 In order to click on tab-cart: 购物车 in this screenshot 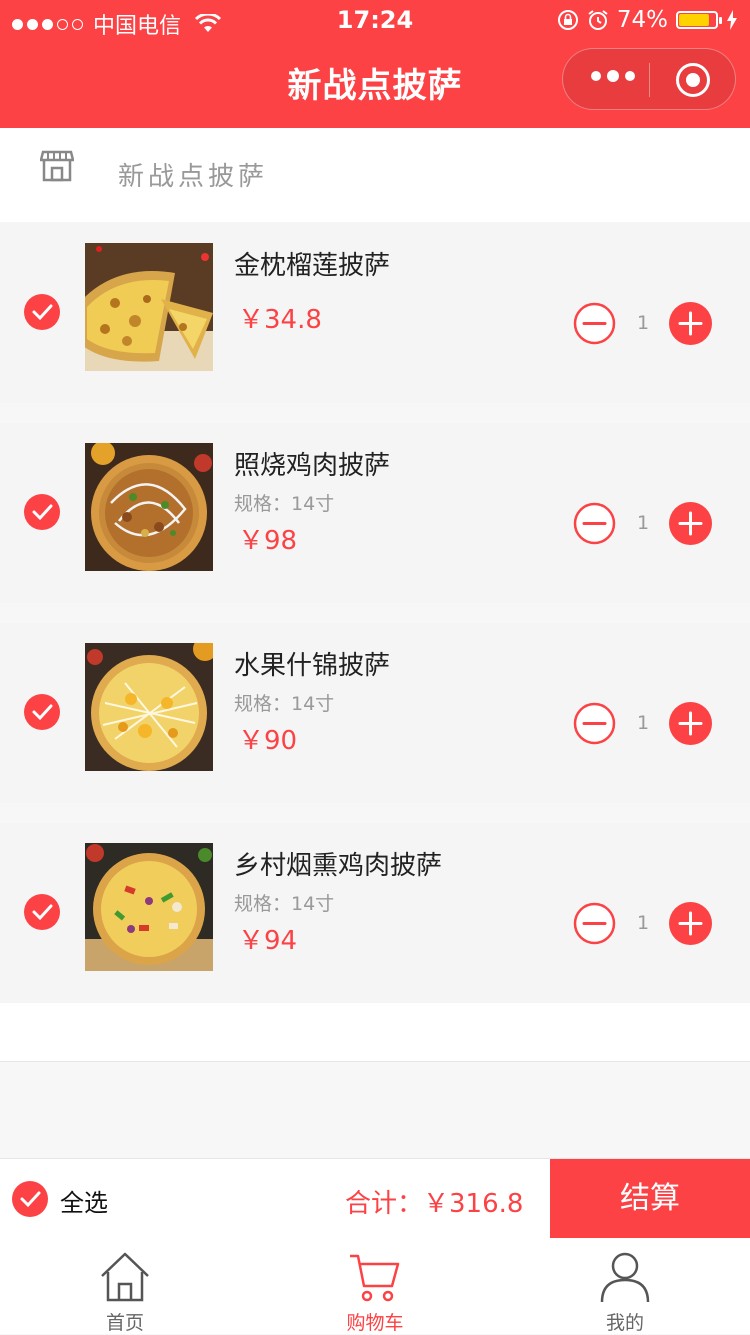, I will do `click(375, 1286)`.